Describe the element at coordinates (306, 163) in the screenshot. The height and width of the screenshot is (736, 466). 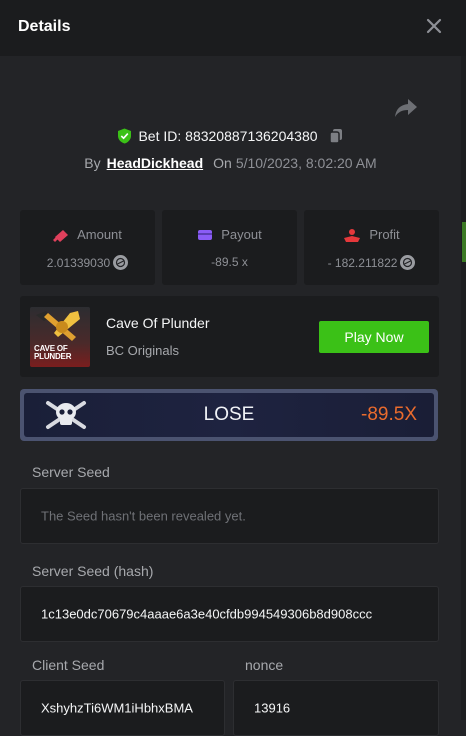
I see `bet-datetime: 5/10/2023, 8:02:20 AM` at that location.